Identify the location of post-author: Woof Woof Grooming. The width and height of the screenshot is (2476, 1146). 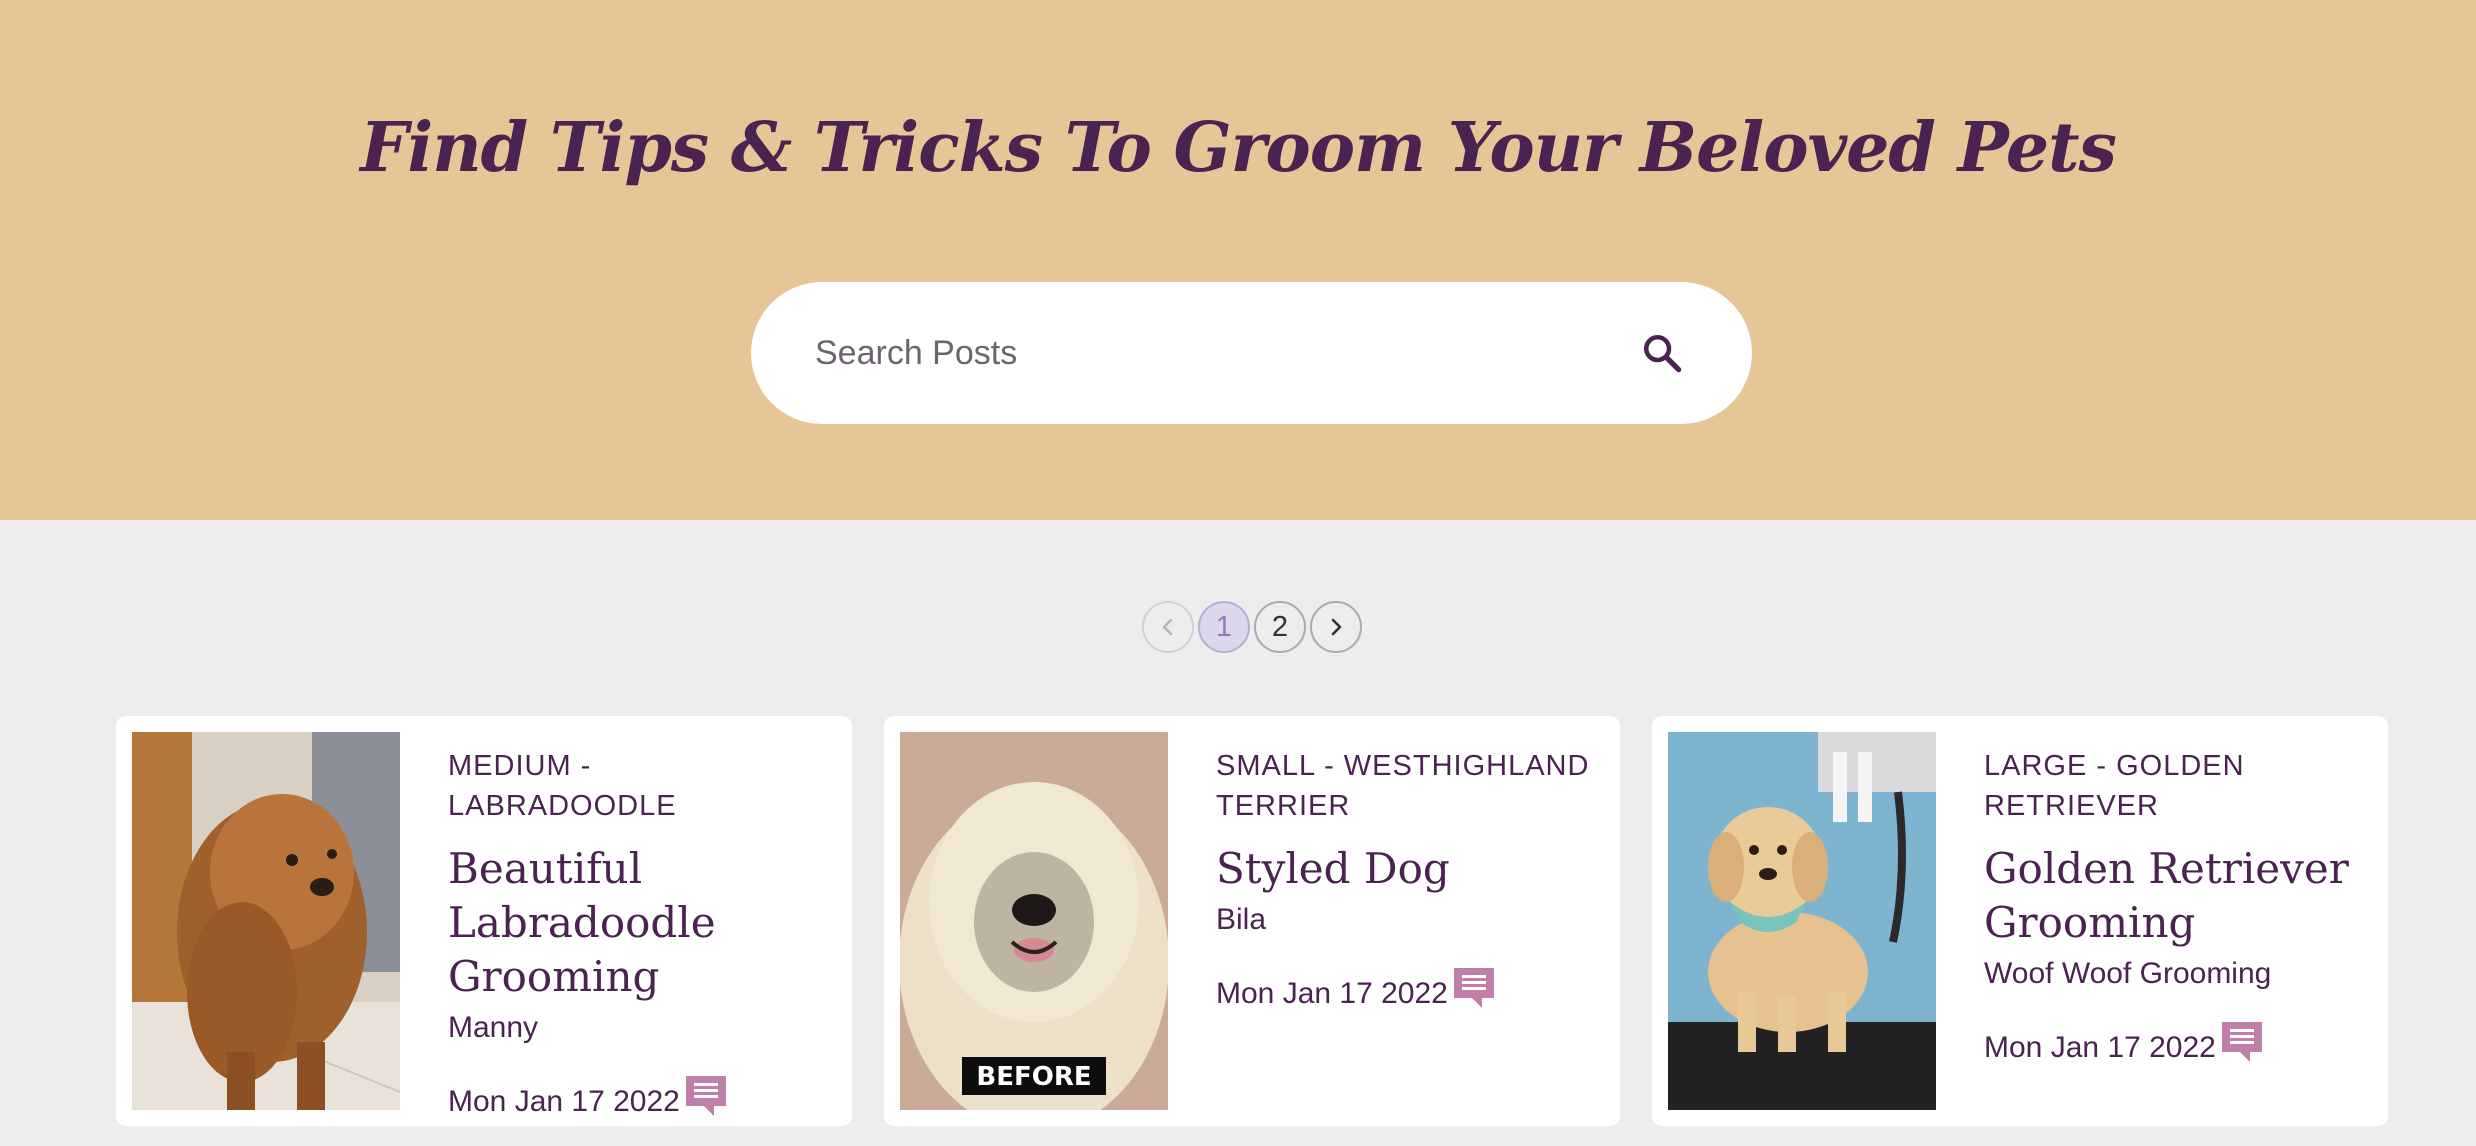
(2128, 973).